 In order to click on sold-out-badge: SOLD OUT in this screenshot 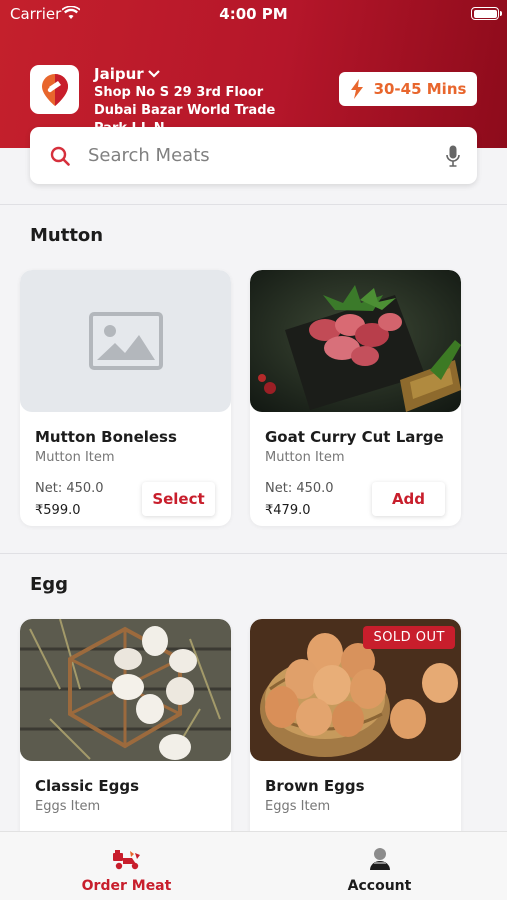, I will do `click(409, 637)`.